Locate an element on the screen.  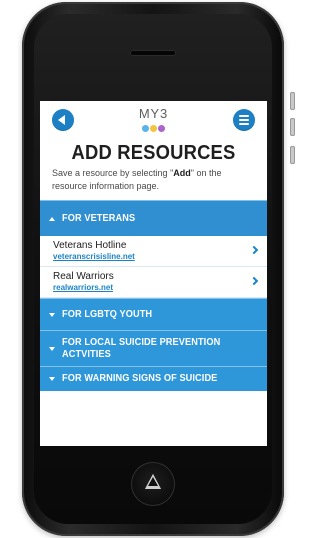
home-button is located at coordinates (153, 484).